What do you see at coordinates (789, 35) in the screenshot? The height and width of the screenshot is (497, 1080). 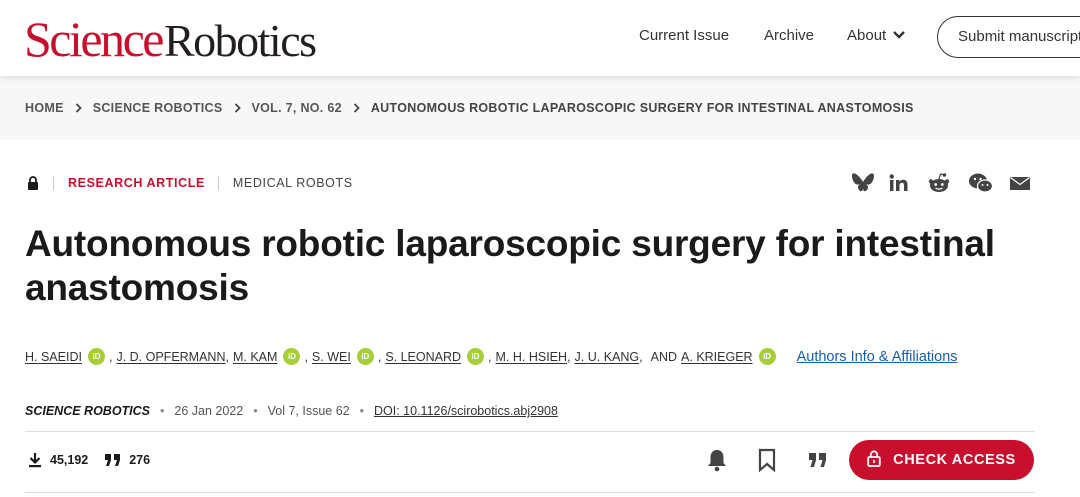 I see `nav-archive: Archive` at bounding box center [789, 35].